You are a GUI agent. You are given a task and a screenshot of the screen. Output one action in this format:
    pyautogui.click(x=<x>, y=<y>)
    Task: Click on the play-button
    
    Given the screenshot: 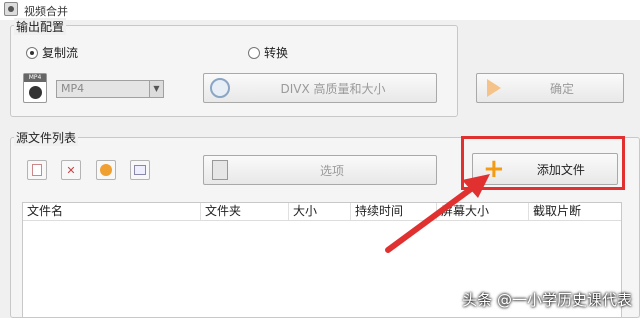 What is the action you would take?
    pyautogui.click(x=106, y=170)
    